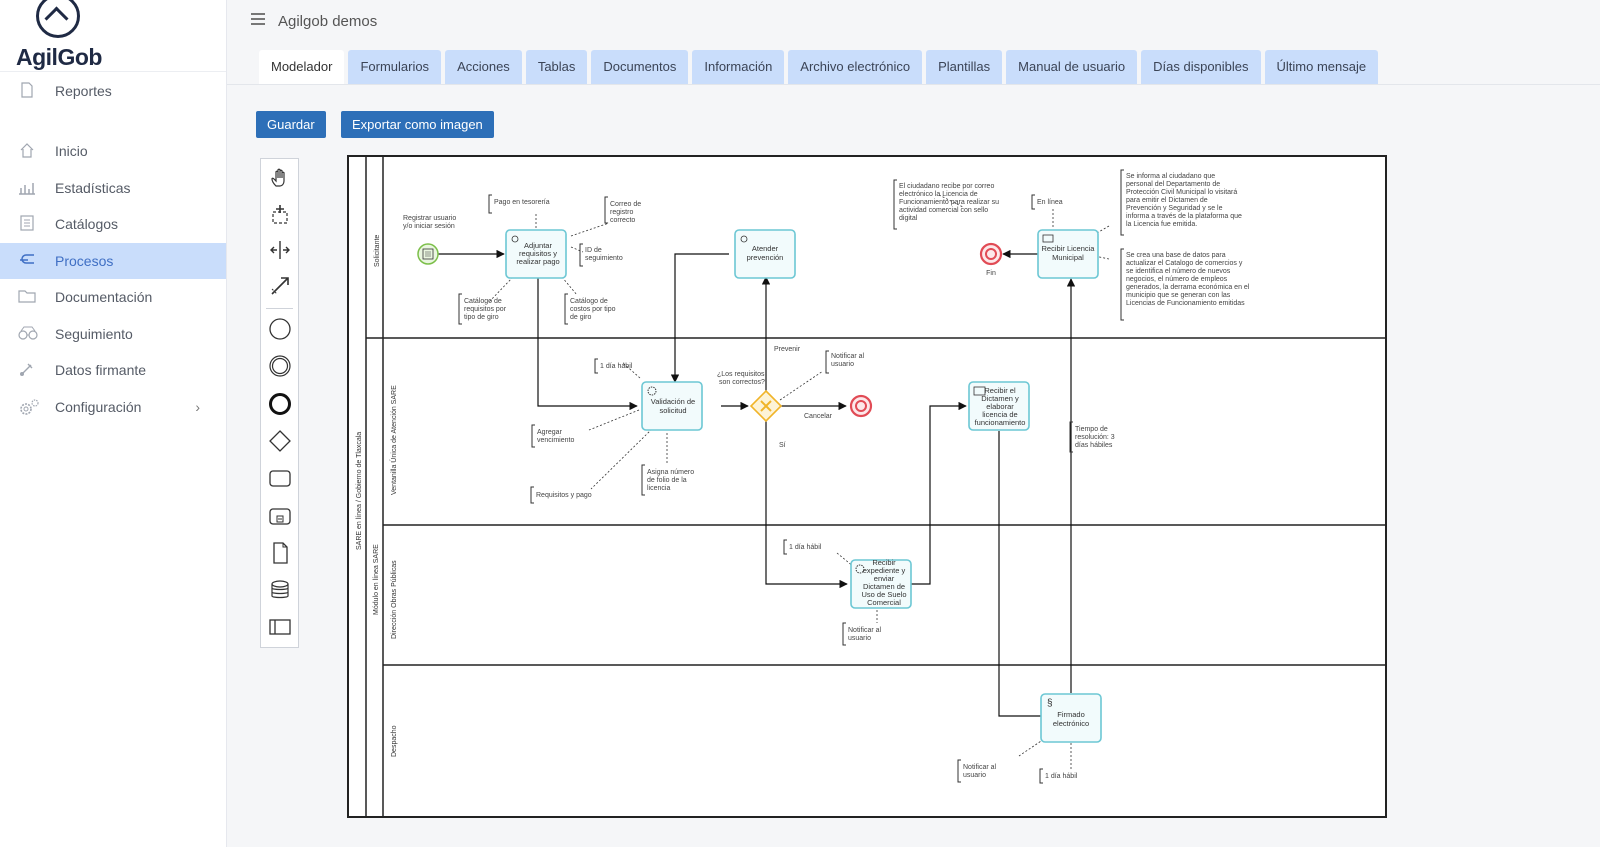 The image size is (1600, 847). I want to click on lane-obras-publicas: Dirección Obras Públicas, so click(394, 599).